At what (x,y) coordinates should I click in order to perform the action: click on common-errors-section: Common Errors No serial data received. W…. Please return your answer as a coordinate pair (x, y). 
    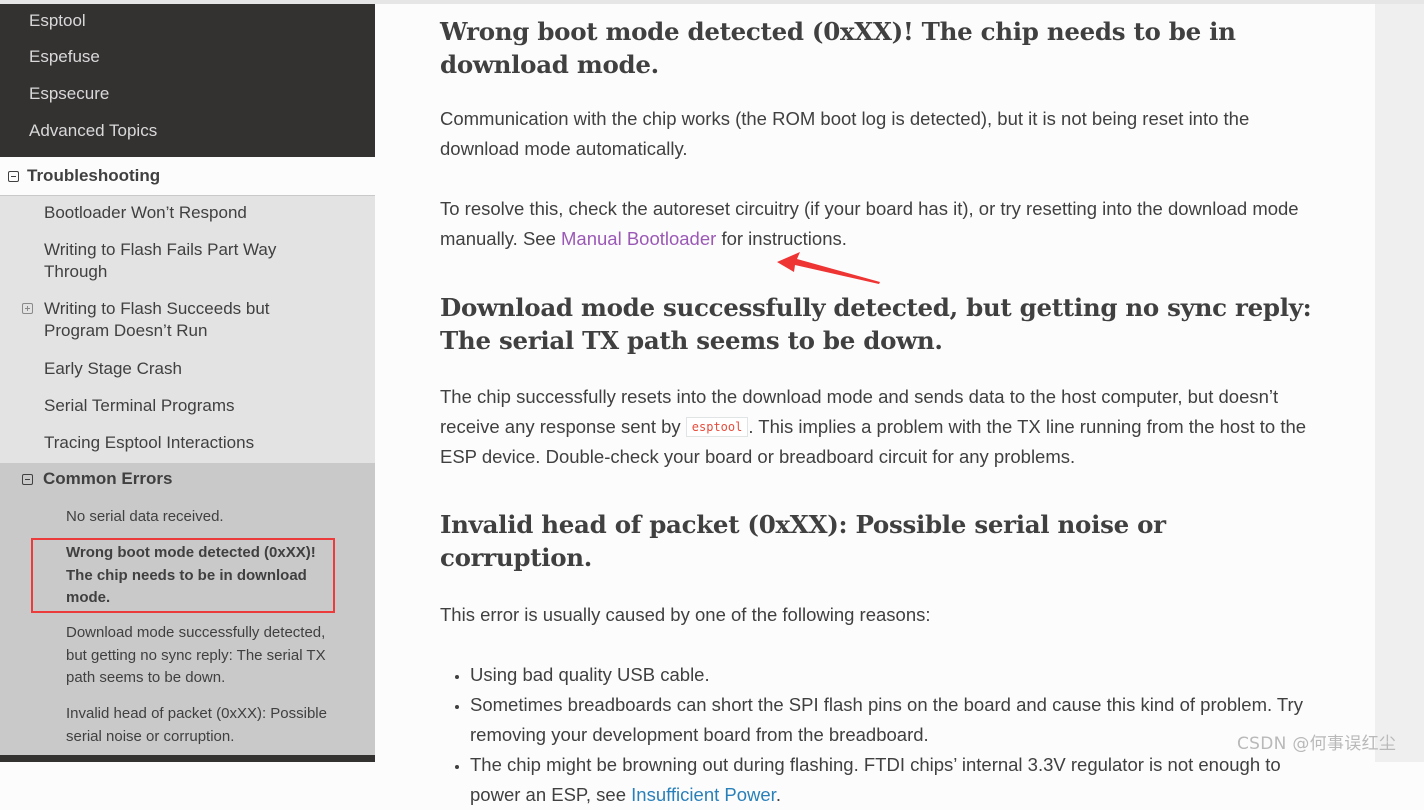
    Looking at the image, I should click on (187, 609).